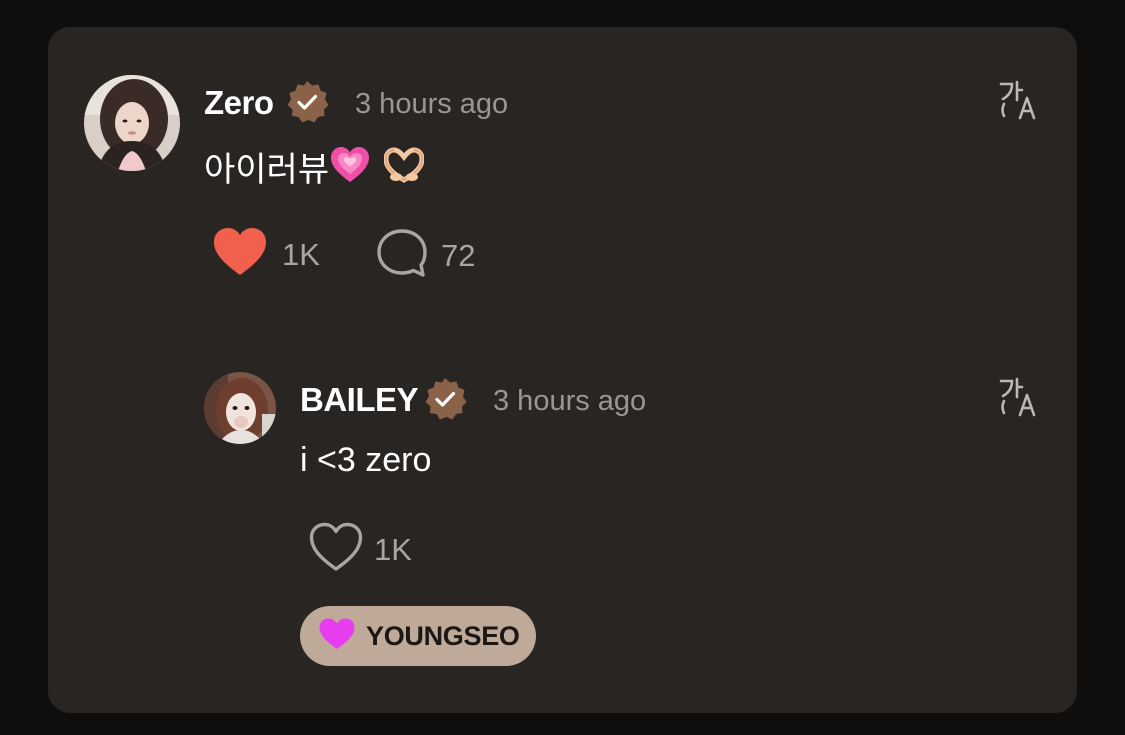  Describe the element at coordinates (458, 255) in the screenshot. I see `comment-reply-count: 72` at that location.